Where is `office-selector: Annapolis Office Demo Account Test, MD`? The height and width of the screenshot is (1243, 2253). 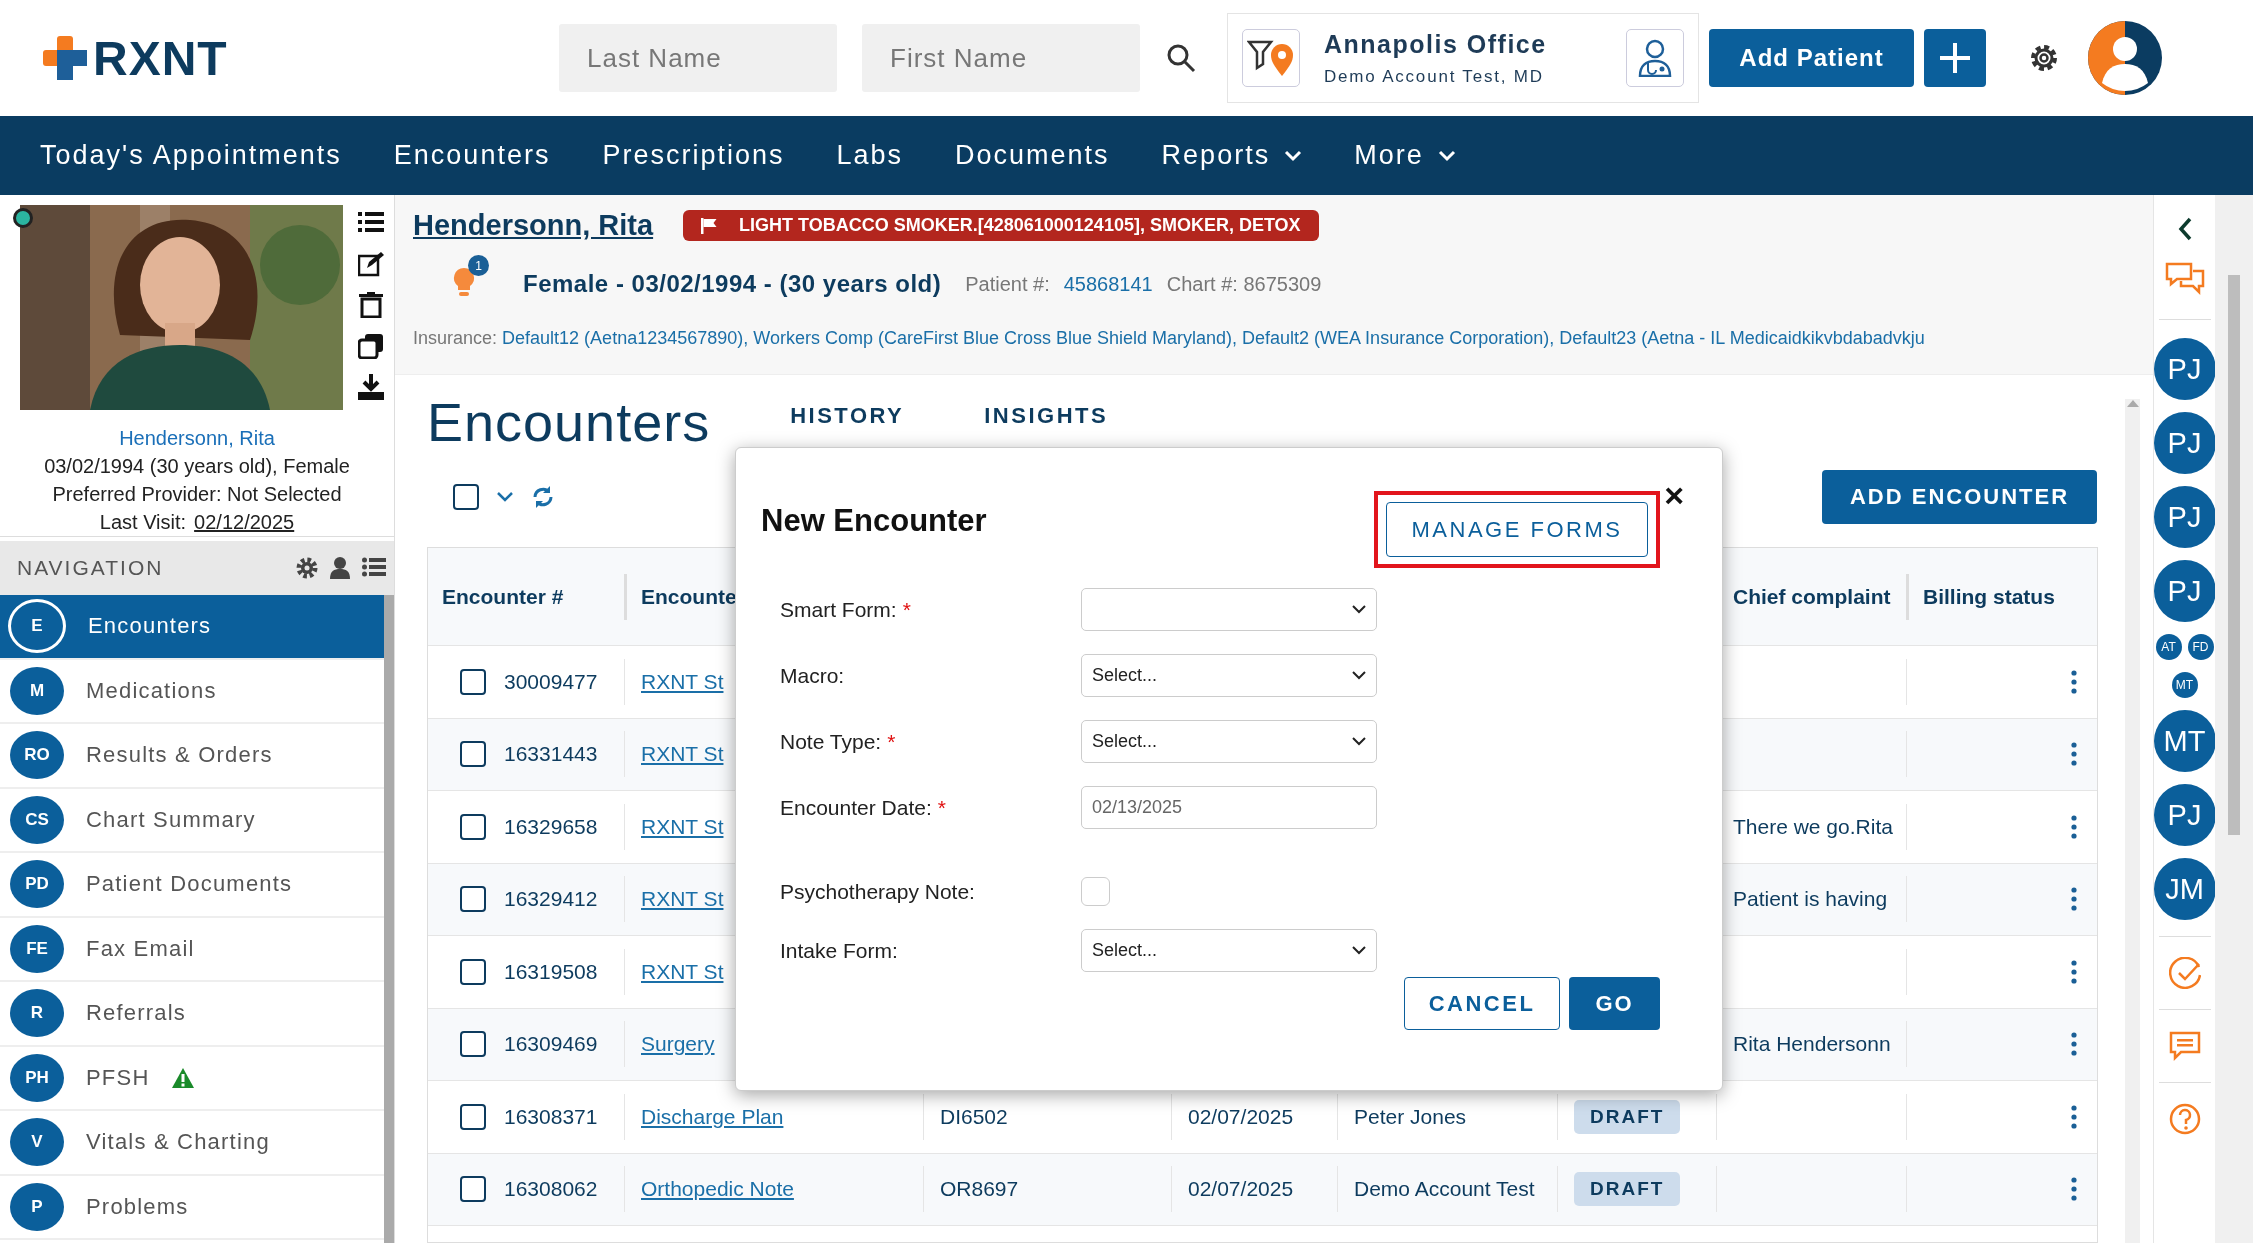 office-selector: Annapolis Office Demo Account Test, MD is located at coordinates (1463, 58).